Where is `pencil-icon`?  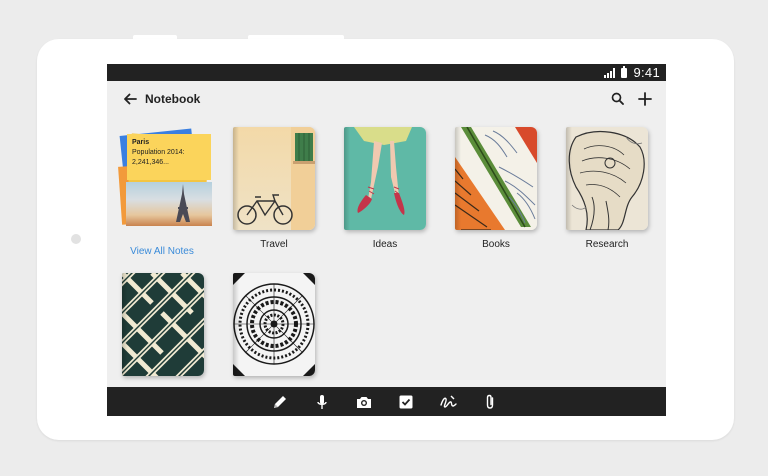
pencil-icon is located at coordinates (280, 402).